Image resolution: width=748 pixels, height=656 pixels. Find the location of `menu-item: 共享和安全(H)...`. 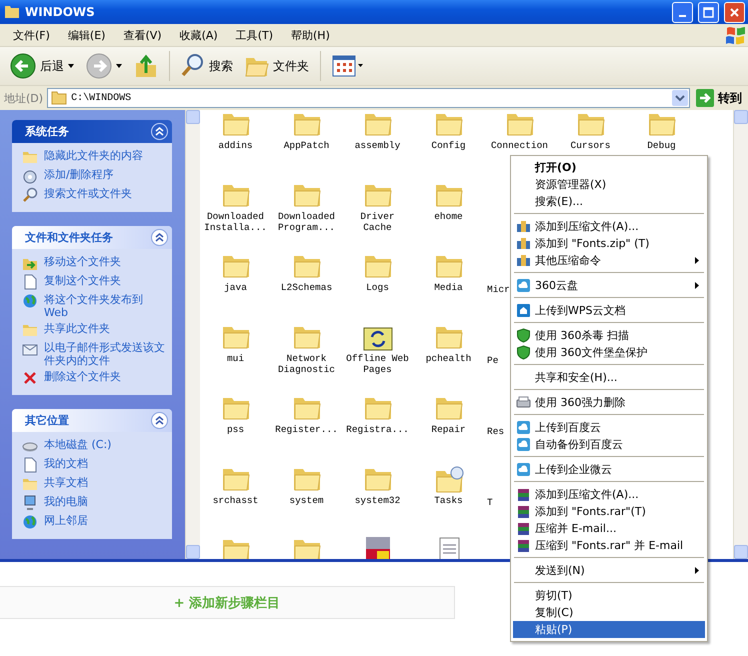

menu-item: 共享和安全(H)... is located at coordinates (609, 377).